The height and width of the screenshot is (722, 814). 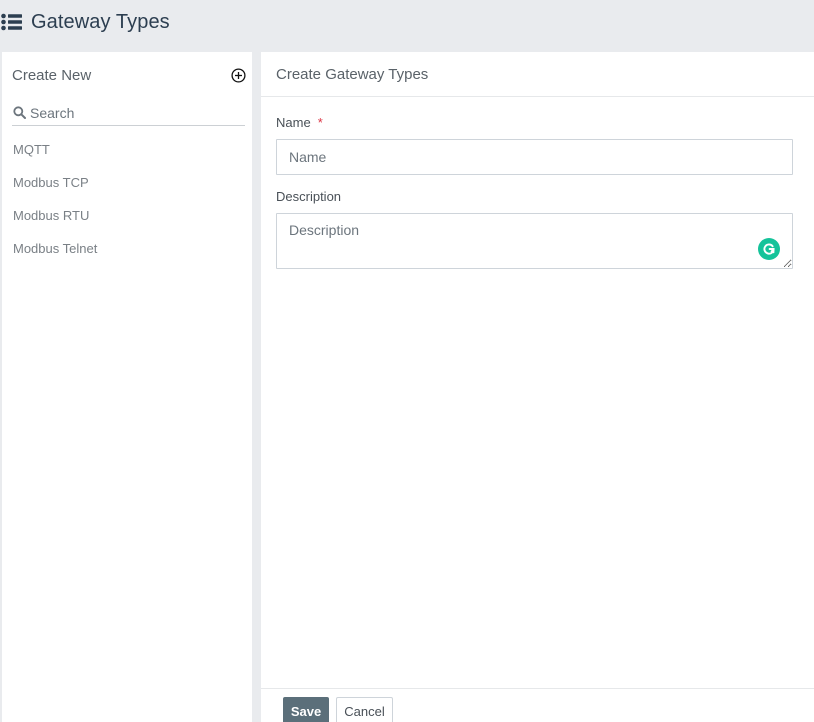 What do you see at coordinates (293, 122) in the screenshot?
I see `name-label: Name` at bounding box center [293, 122].